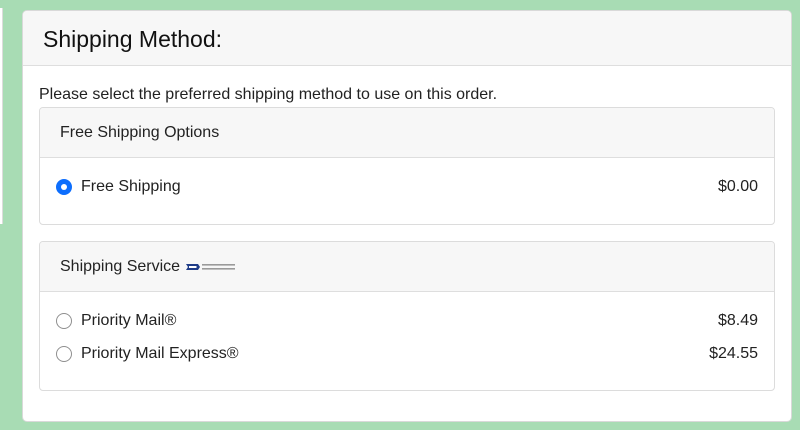  What do you see at coordinates (737, 186) in the screenshot?
I see `option-price: $0.00` at bounding box center [737, 186].